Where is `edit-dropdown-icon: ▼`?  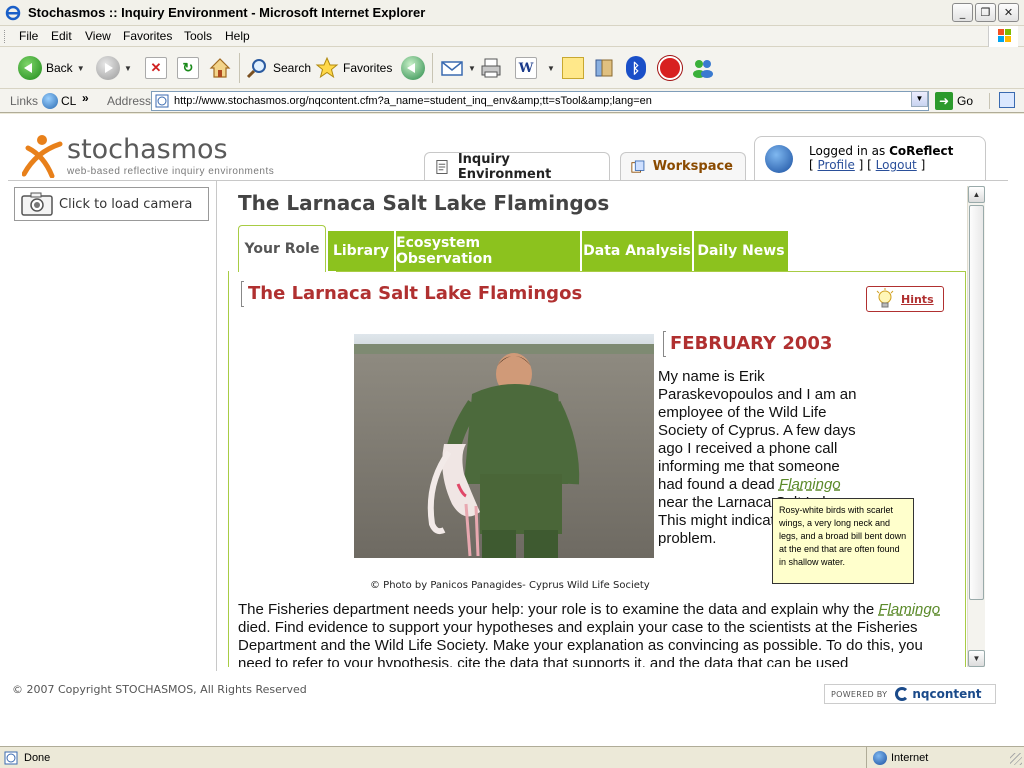
edit-dropdown-icon: ▼ is located at coordinates (551, 68).